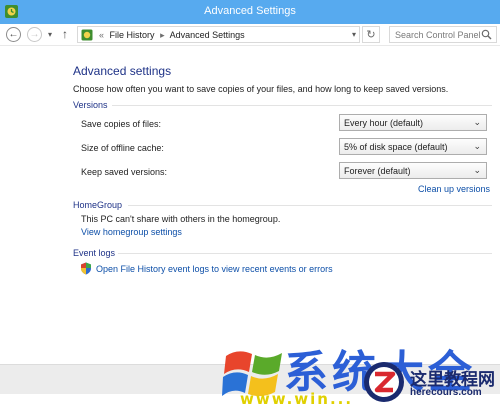 Image resolution: width=500 pixels, height=405 pixels. I want to click on offline-cache-select: 5% of disk space (default) ⌄, so click(413, 146).